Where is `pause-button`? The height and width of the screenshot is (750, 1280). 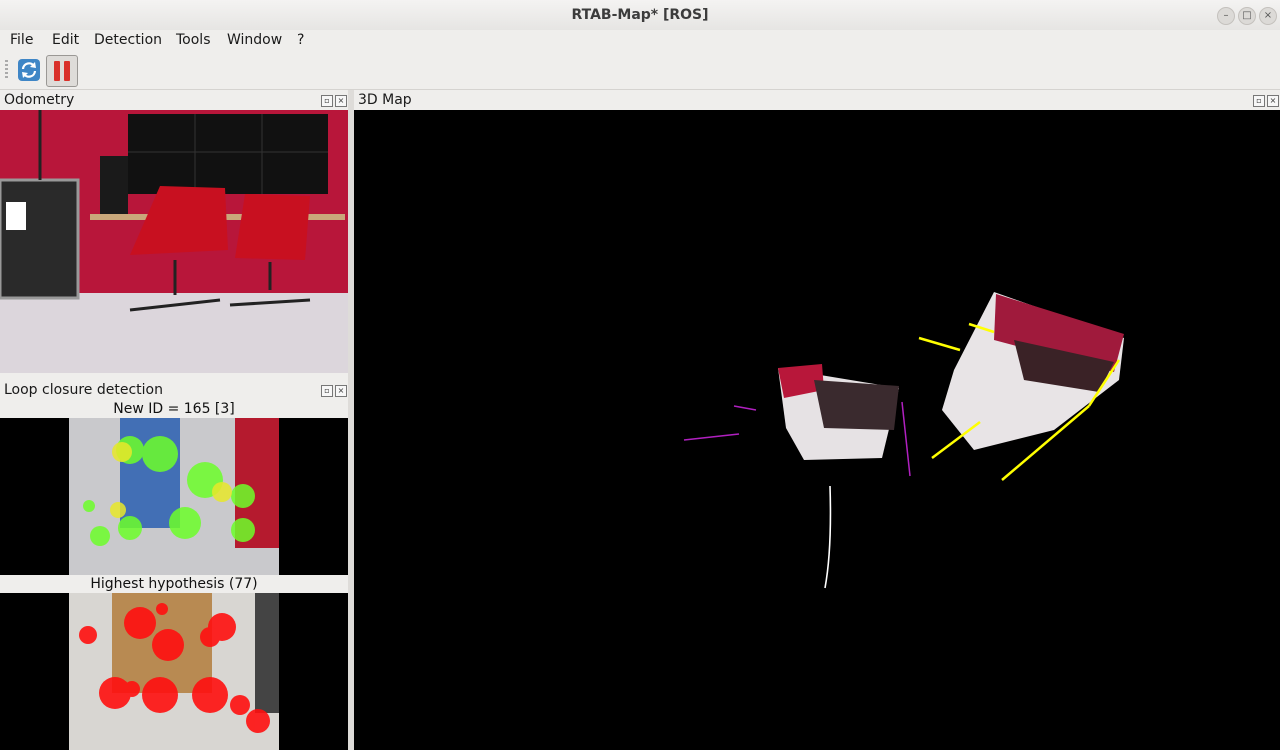 pause-button is located at coordinates (62, 71).